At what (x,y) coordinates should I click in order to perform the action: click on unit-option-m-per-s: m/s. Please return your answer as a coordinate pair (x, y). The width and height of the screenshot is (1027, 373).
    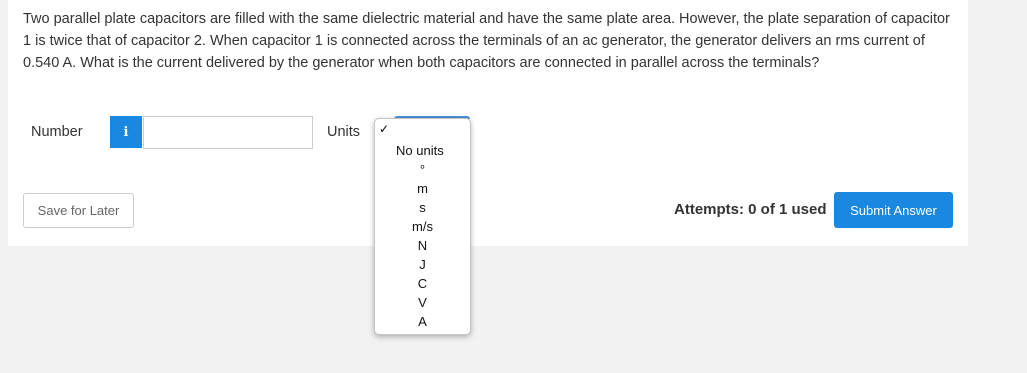
    Looking at the image, I should click on (422, 226).